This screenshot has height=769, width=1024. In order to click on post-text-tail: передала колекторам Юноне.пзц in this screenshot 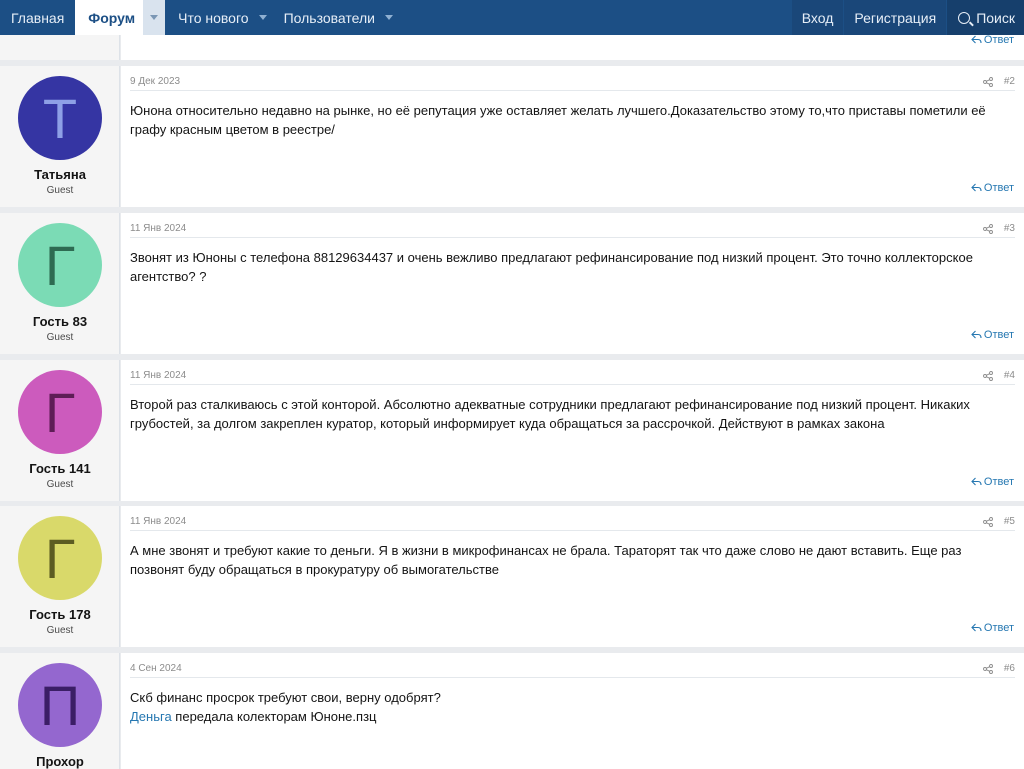, I will do `click(274, 716)`.